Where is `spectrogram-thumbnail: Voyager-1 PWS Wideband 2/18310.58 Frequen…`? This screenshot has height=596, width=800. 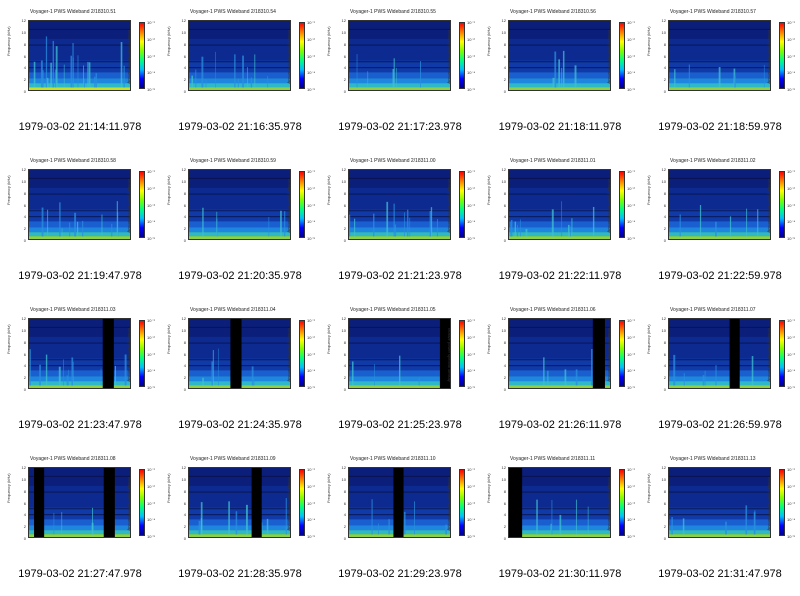 spectrogram-thumbnail: Voyager-1 PWS Wideband 2/18310.58 Frequen… is located at coordinates (80, 223).